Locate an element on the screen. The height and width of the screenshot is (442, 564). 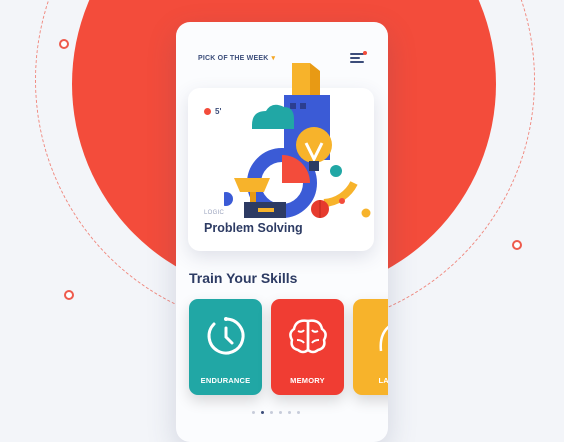
duration-badge: 5' is located at coordinates (212, 111).